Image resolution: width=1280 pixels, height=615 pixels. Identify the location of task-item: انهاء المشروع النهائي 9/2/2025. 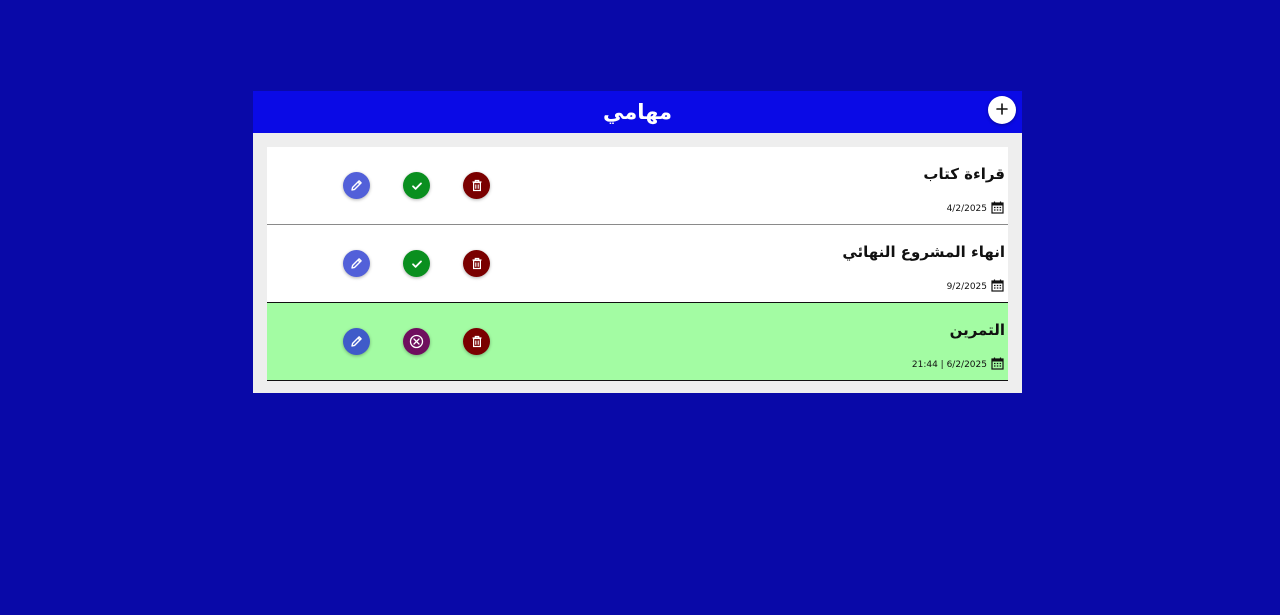
(637, 264).